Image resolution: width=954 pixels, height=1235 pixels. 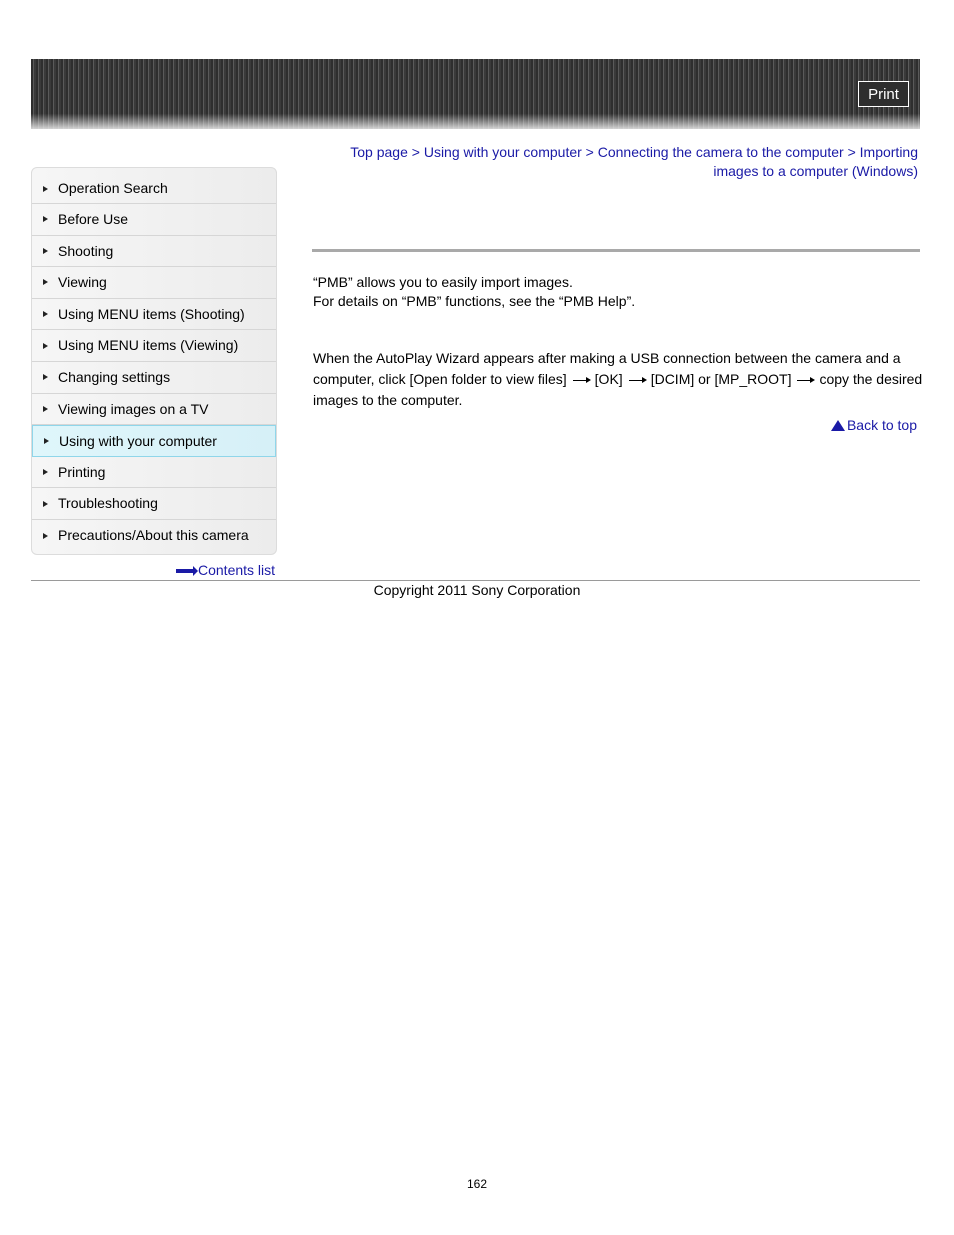 I want to click on back-to-top-label: Back to top, so click(x=881, y=425).